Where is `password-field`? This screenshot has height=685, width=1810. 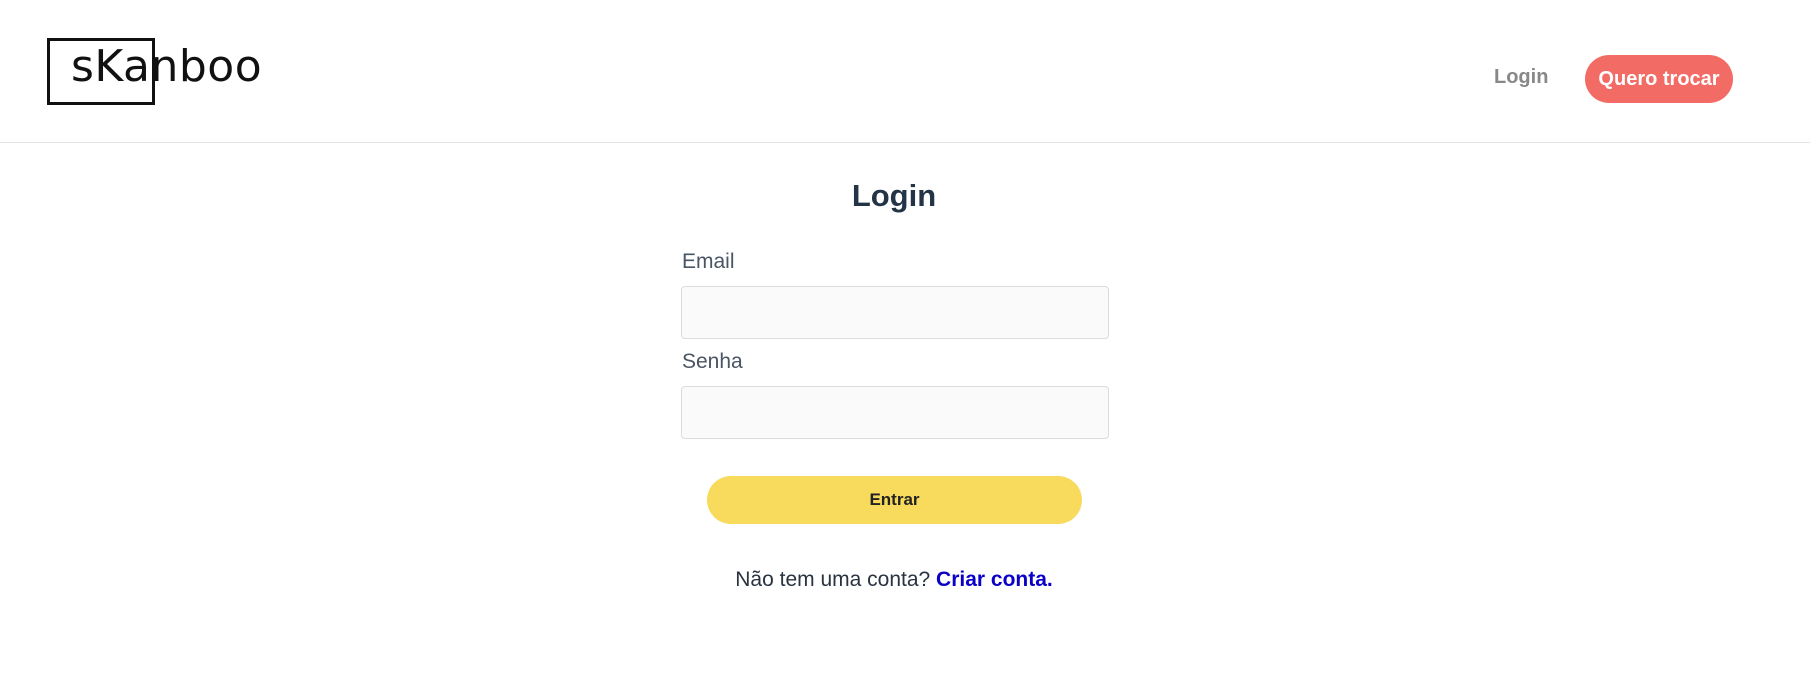 password-field is located at coordinates (895, 412).